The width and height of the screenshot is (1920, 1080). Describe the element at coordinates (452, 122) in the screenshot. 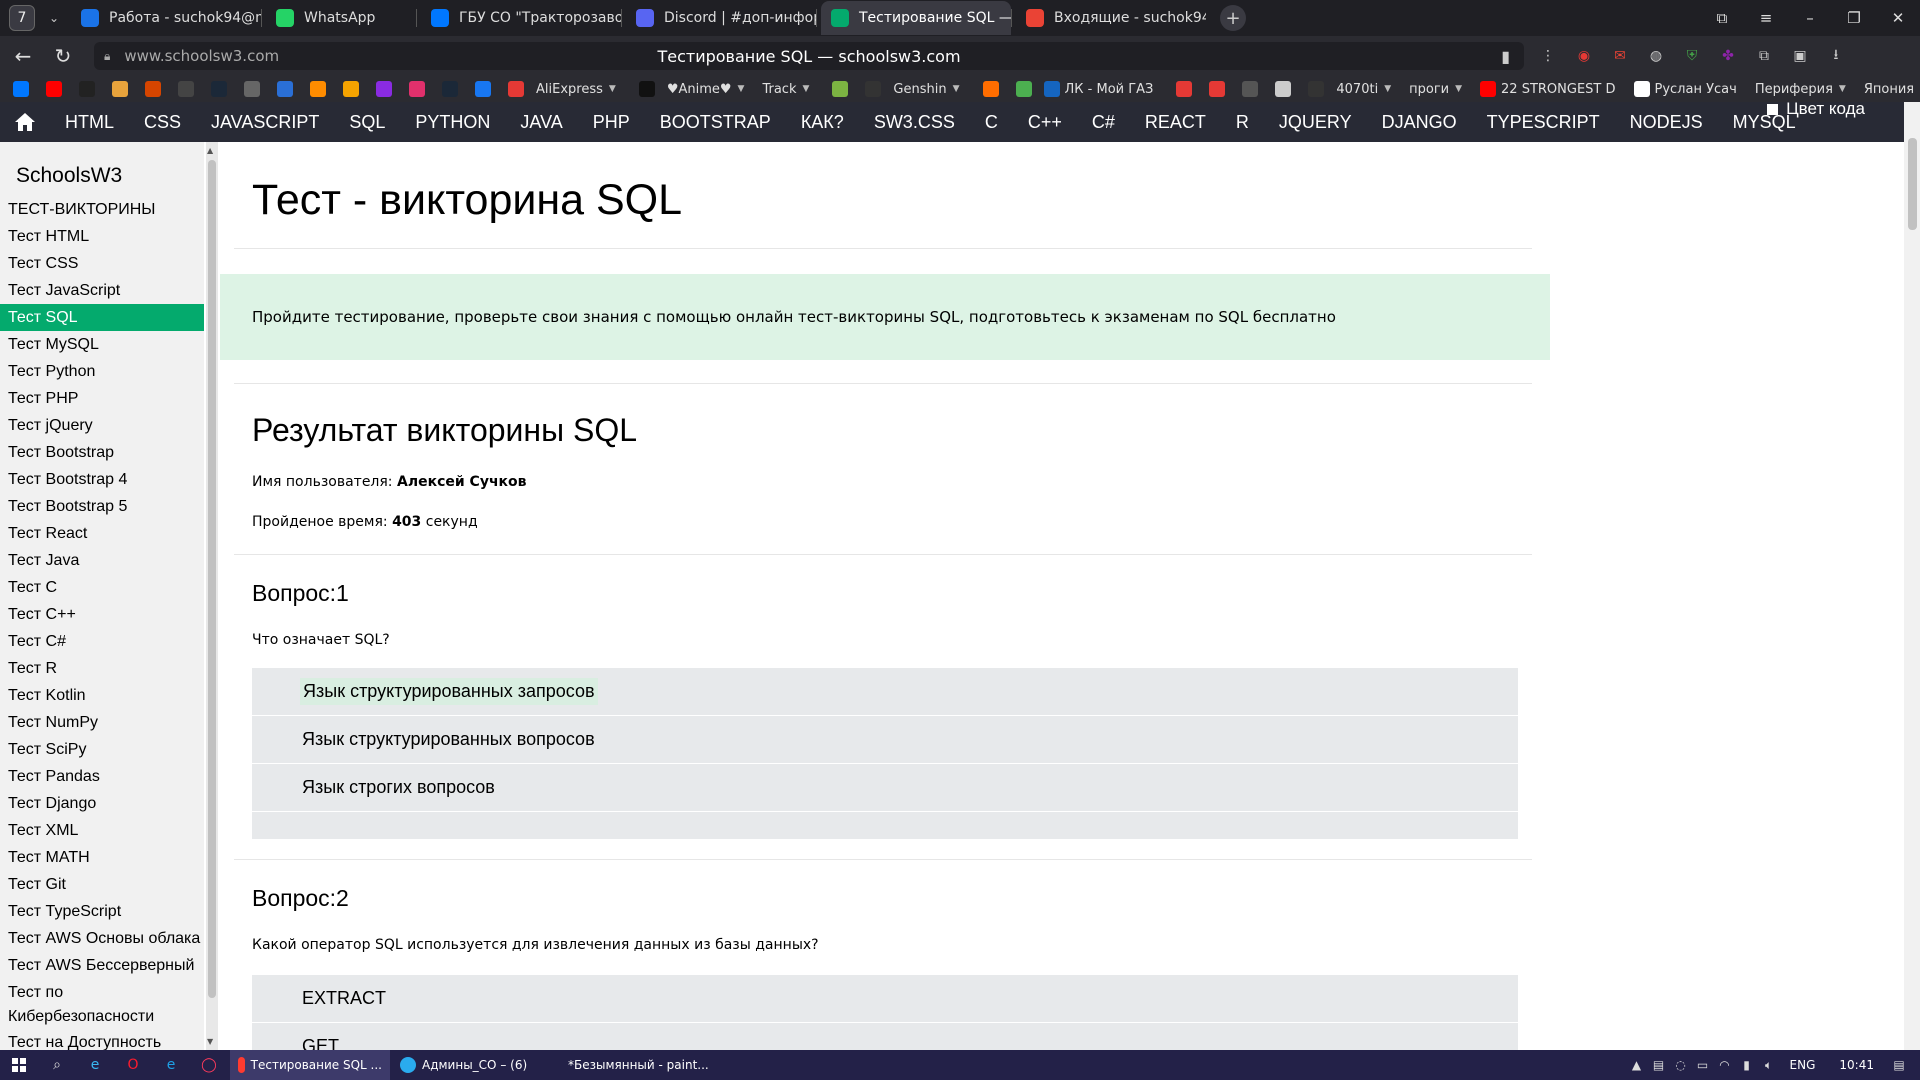

I see `nav-link-python: PYTHON` at that location.